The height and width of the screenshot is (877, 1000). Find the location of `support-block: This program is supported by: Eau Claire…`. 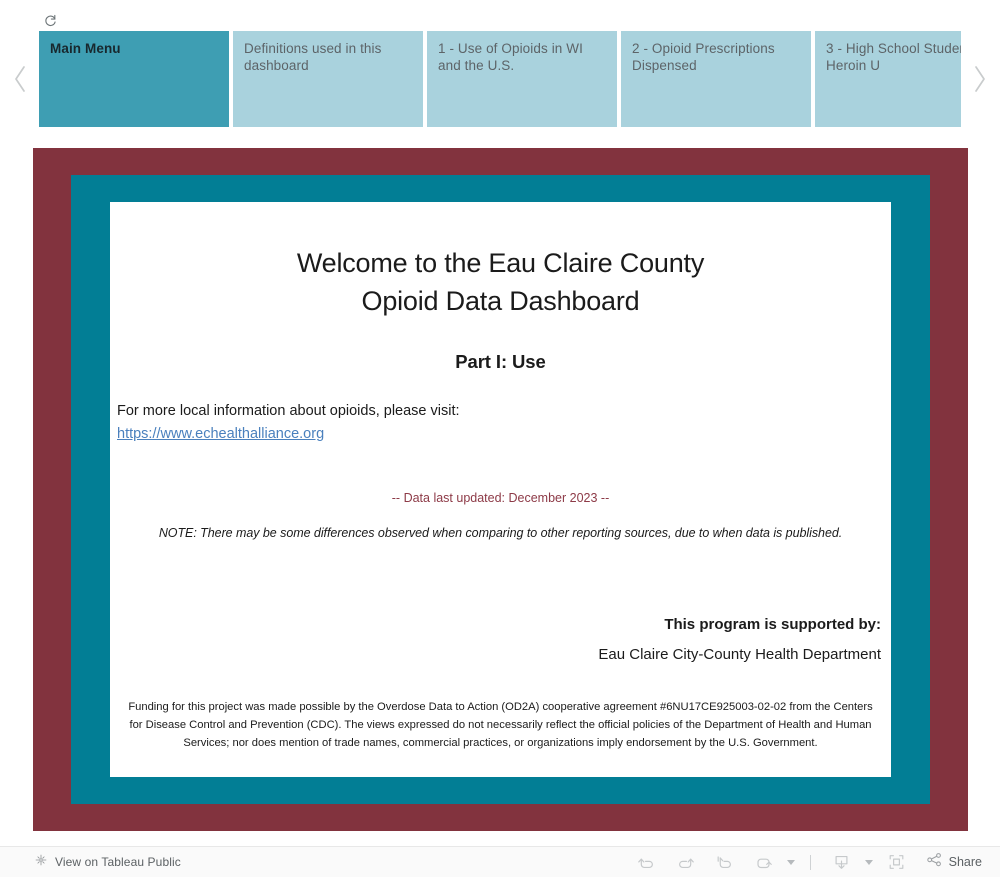

support-block: This program is supported by: Eau Claire… is located at coordinates (500, 640).